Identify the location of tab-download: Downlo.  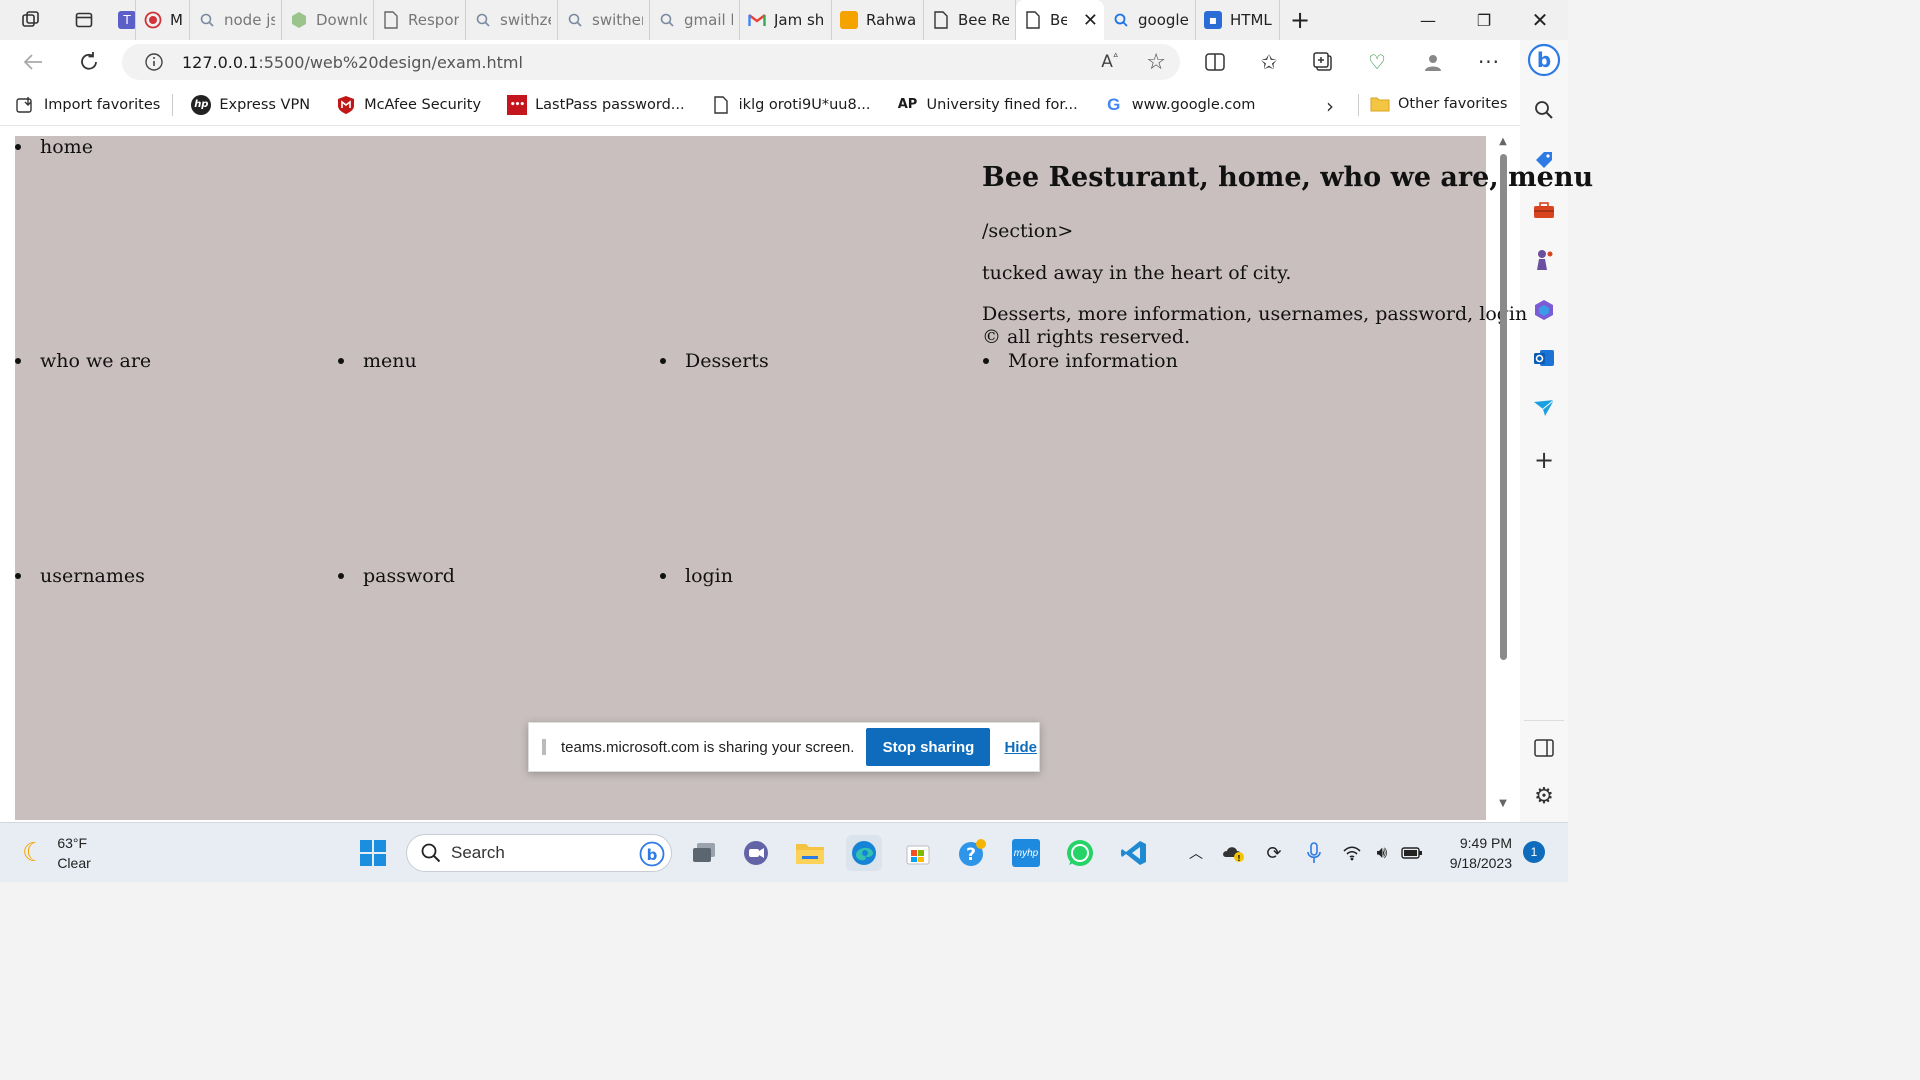
(328, 20).